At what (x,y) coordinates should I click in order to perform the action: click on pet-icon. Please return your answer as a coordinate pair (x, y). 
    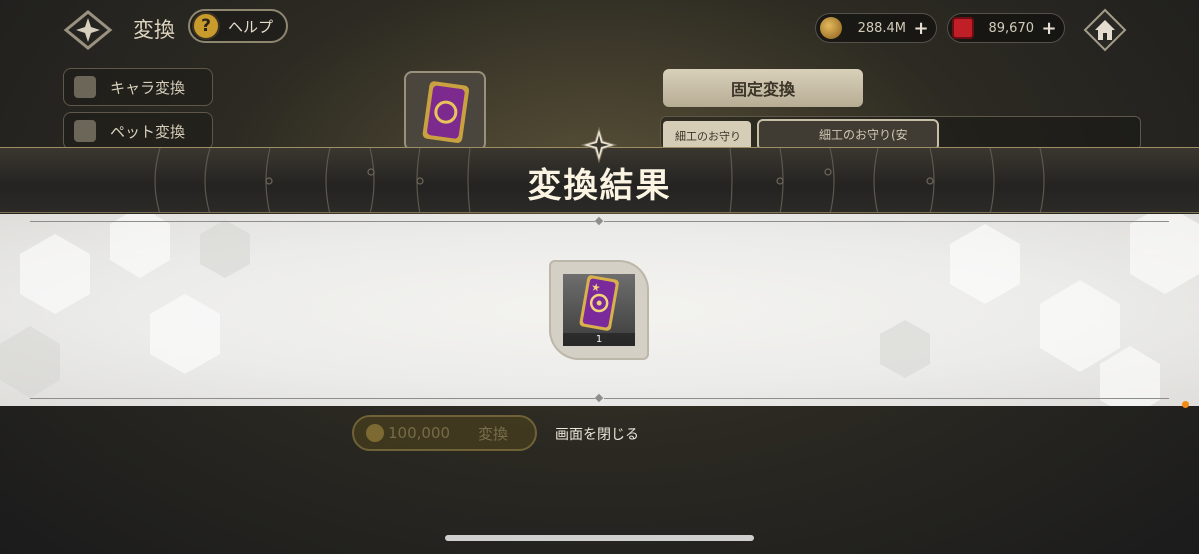
    Looking at the image, I should click on (85, 131).